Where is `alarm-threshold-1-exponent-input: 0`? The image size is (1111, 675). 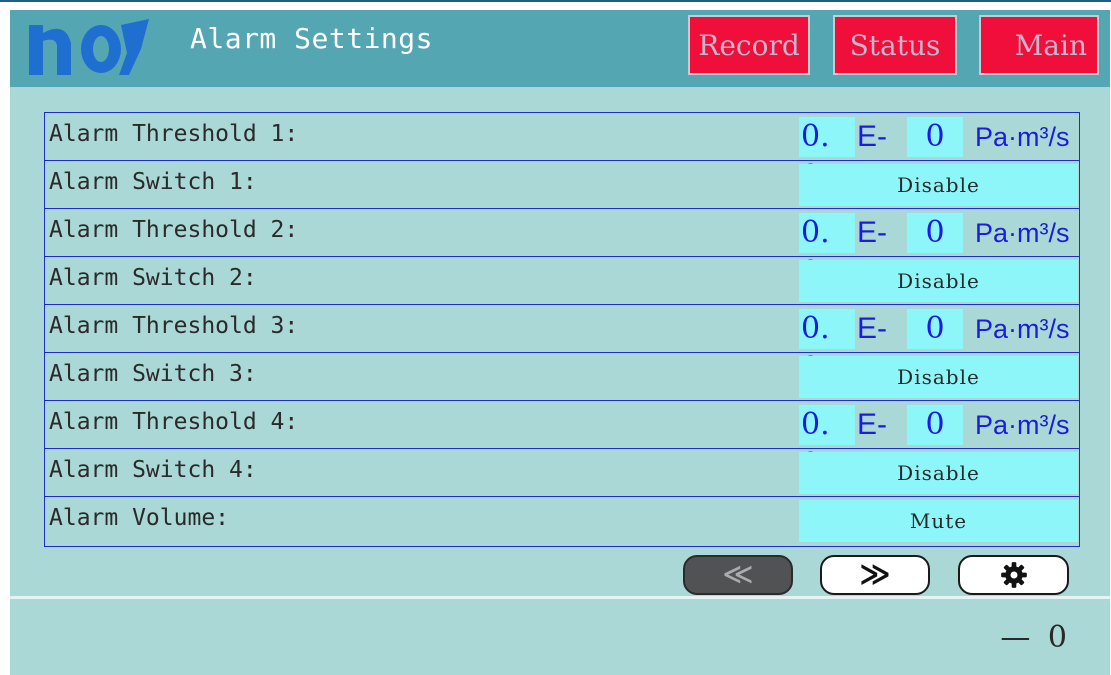
alarm-threshold-1-exponent-input: 0 is located at coordinates (935, 137).